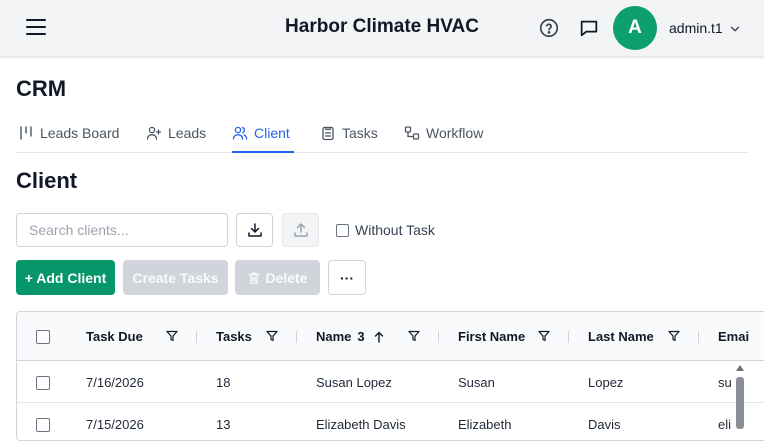 The height and width of the screenshot is (441, 764). I want to click on upload-button, so click(300, 230).